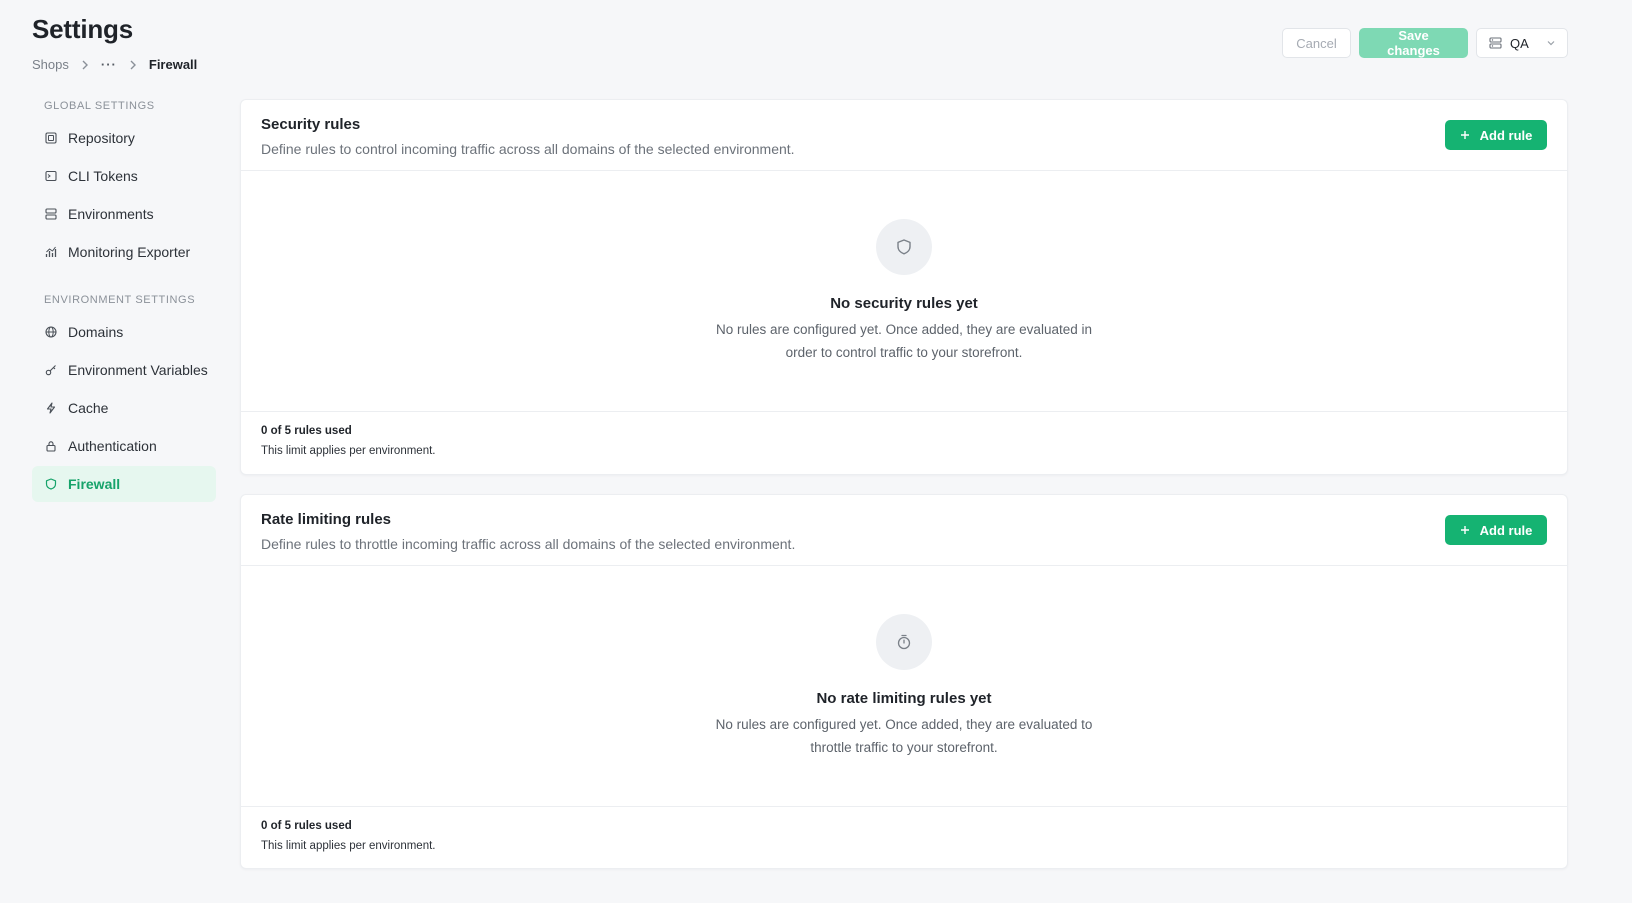  I want to click on breadcrumb-current: Firewall, so click(173, 64).